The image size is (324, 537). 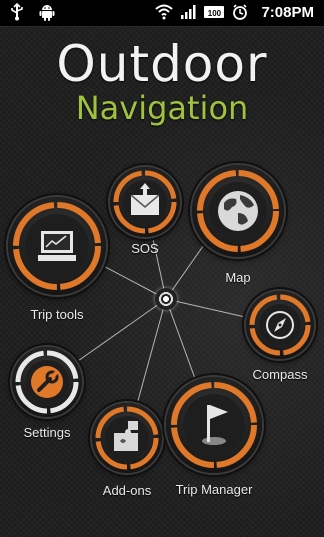 What do you see at coordinates (188, 12) in the screenshot?
I see `signal-icon` at bounding box center [188, 12].